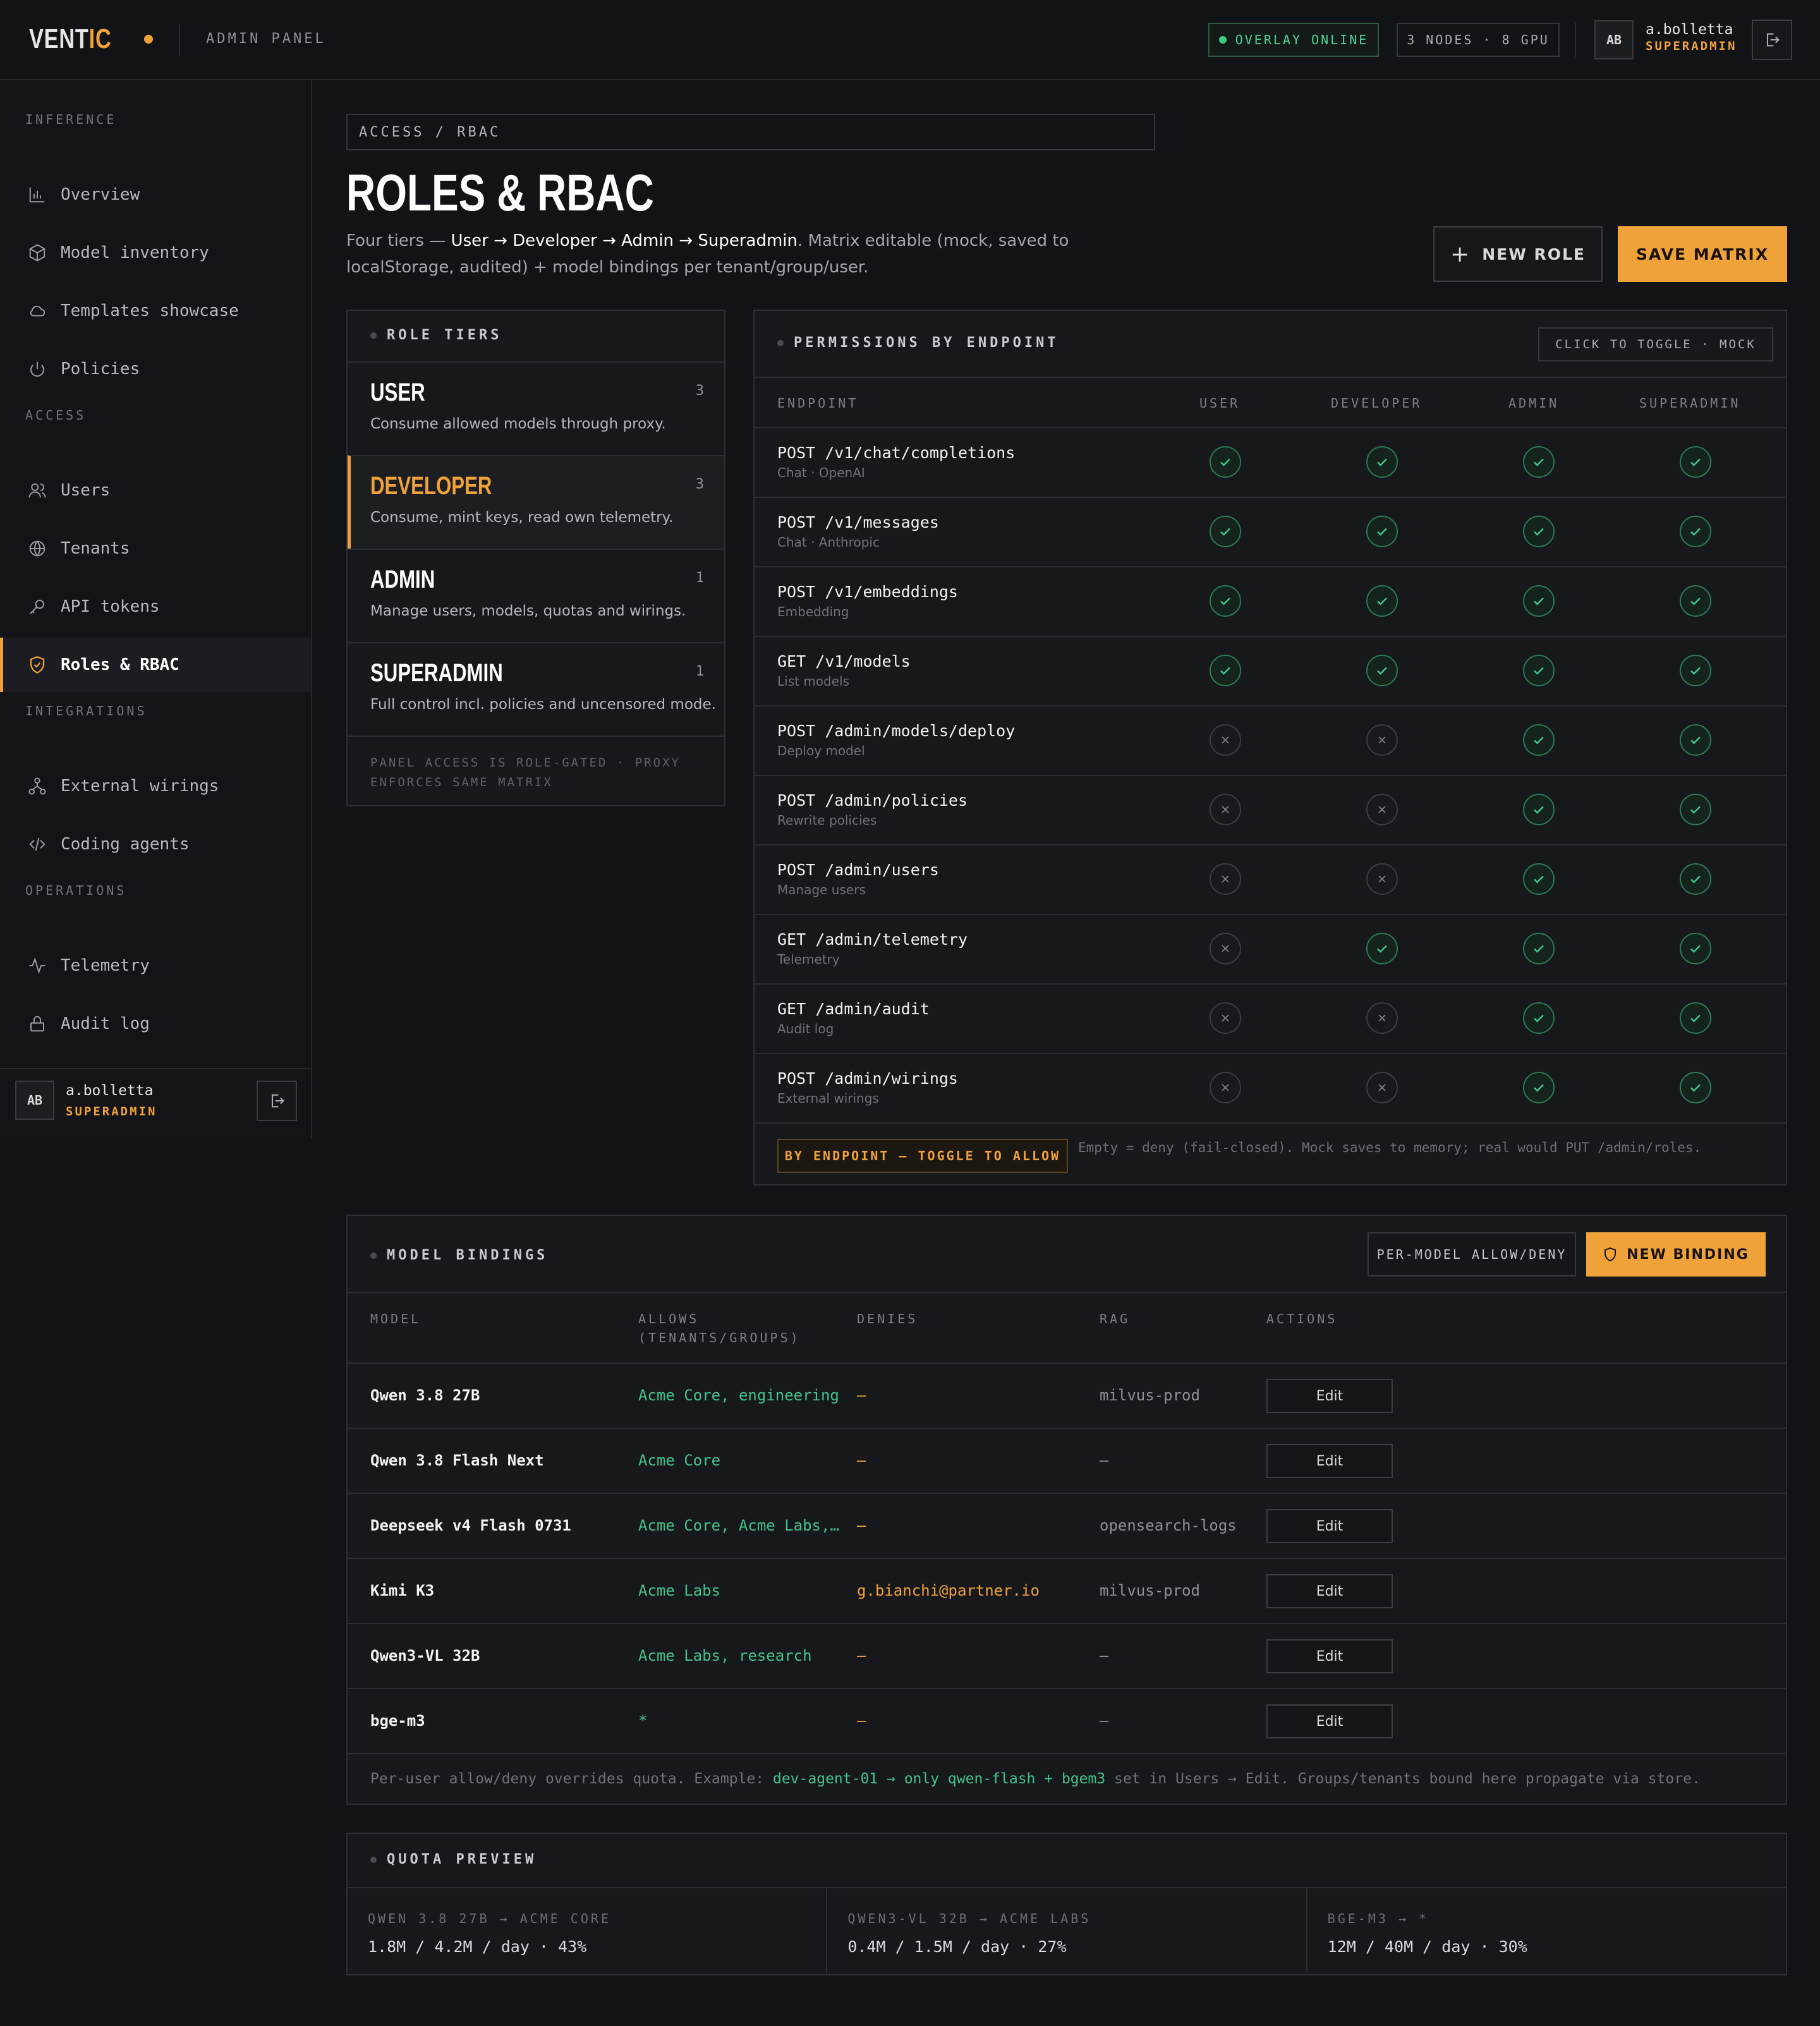  I want to click on nodes-badge: 3 NODES · 8 GPU, so click(1478, 40).